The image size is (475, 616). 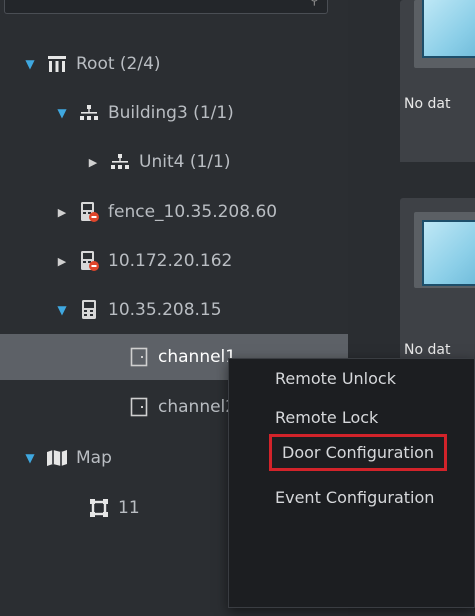 I want to click on menu-item-event-configuration: Event Configuration, so click(x=354, y=497).